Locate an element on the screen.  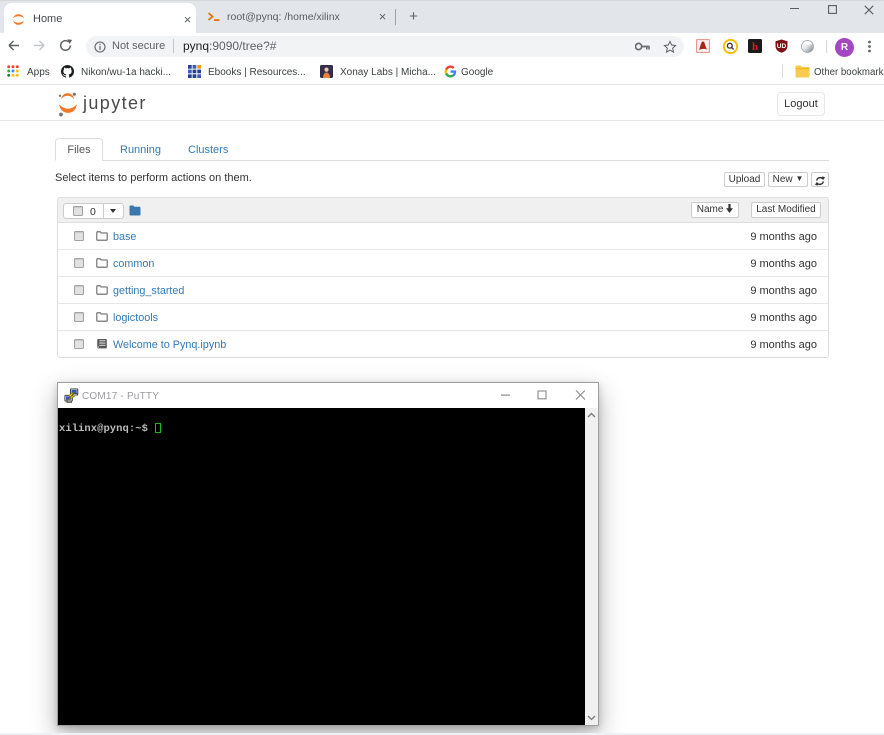
svg-text: h is located at coordinates (755, 47).